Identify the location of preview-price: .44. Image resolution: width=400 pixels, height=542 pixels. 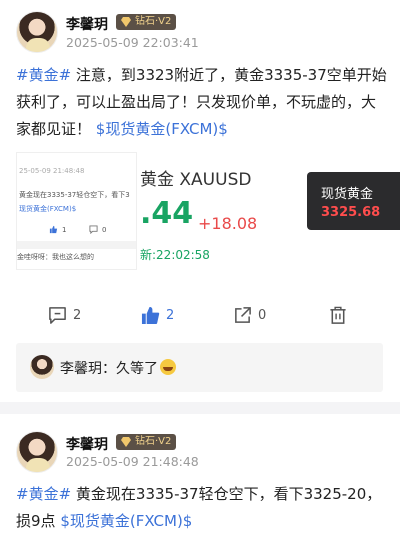
(167, 213).